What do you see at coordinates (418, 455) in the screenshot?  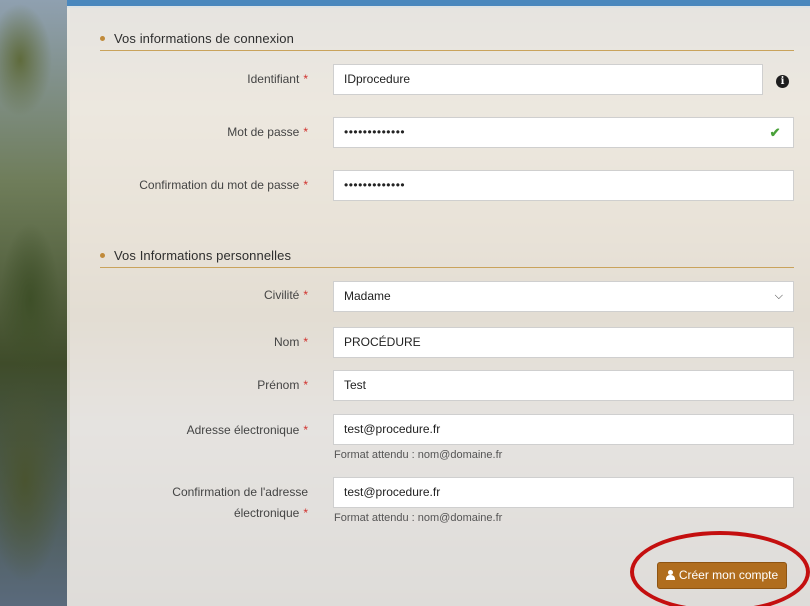 I see `adresse-format-hint: Format attendu : nom@domaine.fr` at bounding box center [418, 455].